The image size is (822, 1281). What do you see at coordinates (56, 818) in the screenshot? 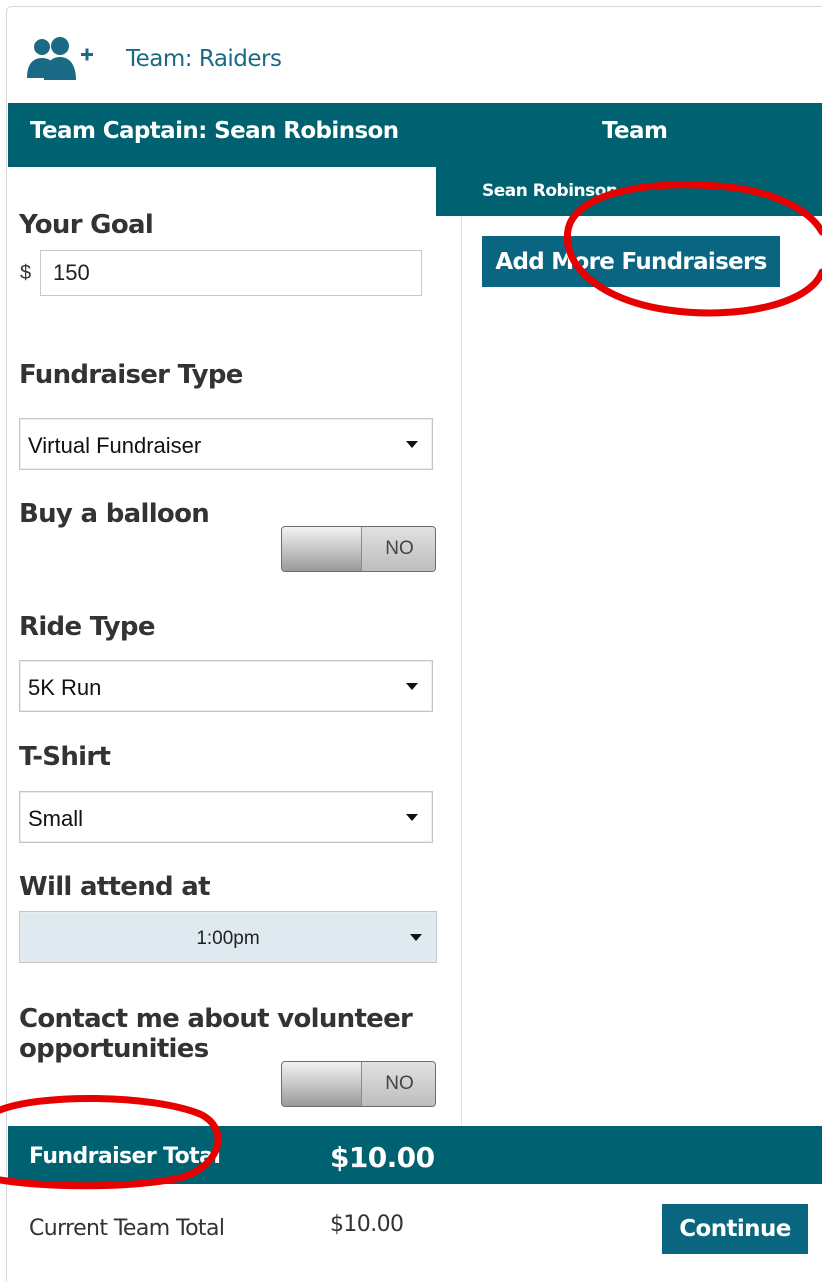
I see `tshirt-value: Small` at bounding box center [56, 818].